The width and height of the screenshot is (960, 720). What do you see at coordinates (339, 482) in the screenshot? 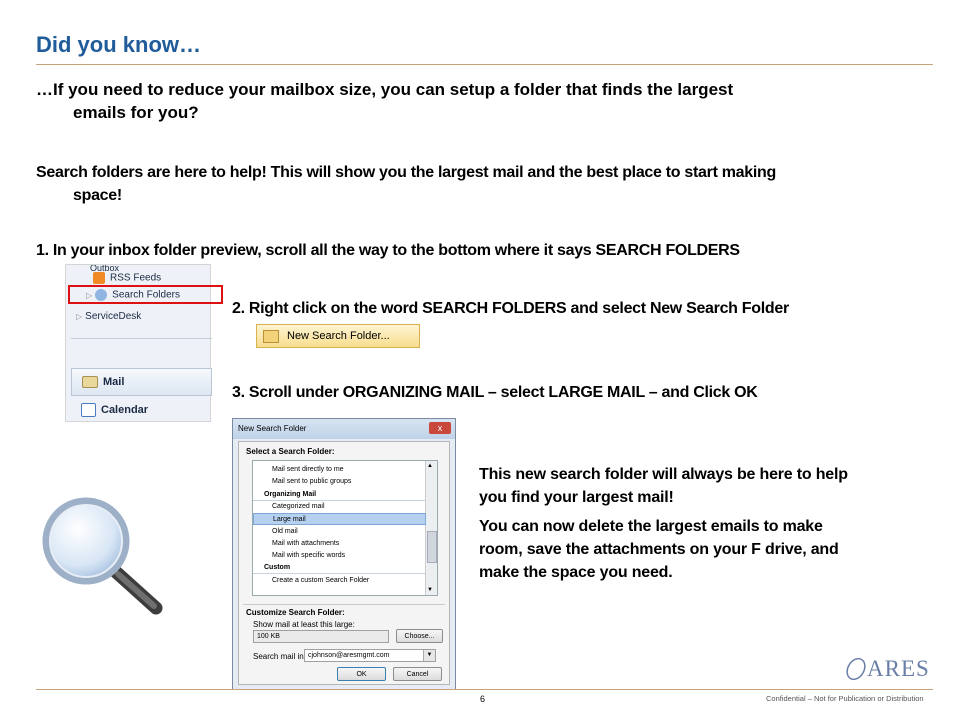
I see `list-item: Mail sent to public groups` at bounding box center [339, 482].